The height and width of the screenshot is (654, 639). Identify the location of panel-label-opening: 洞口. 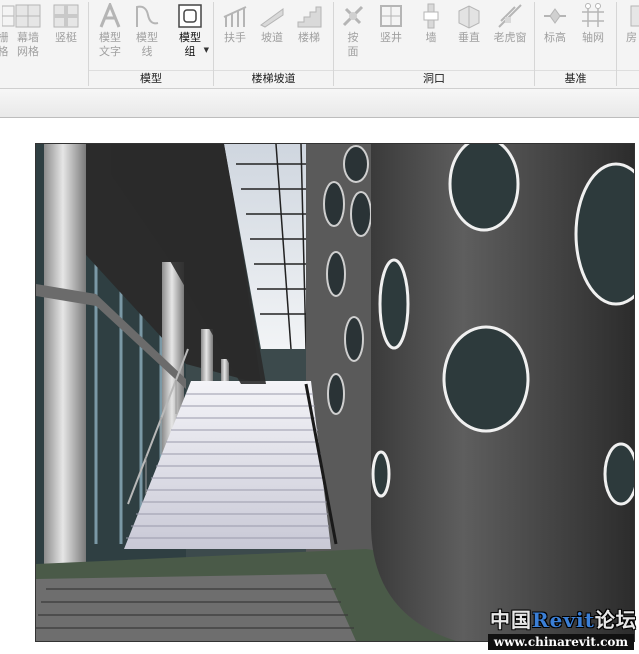
(434, 78).